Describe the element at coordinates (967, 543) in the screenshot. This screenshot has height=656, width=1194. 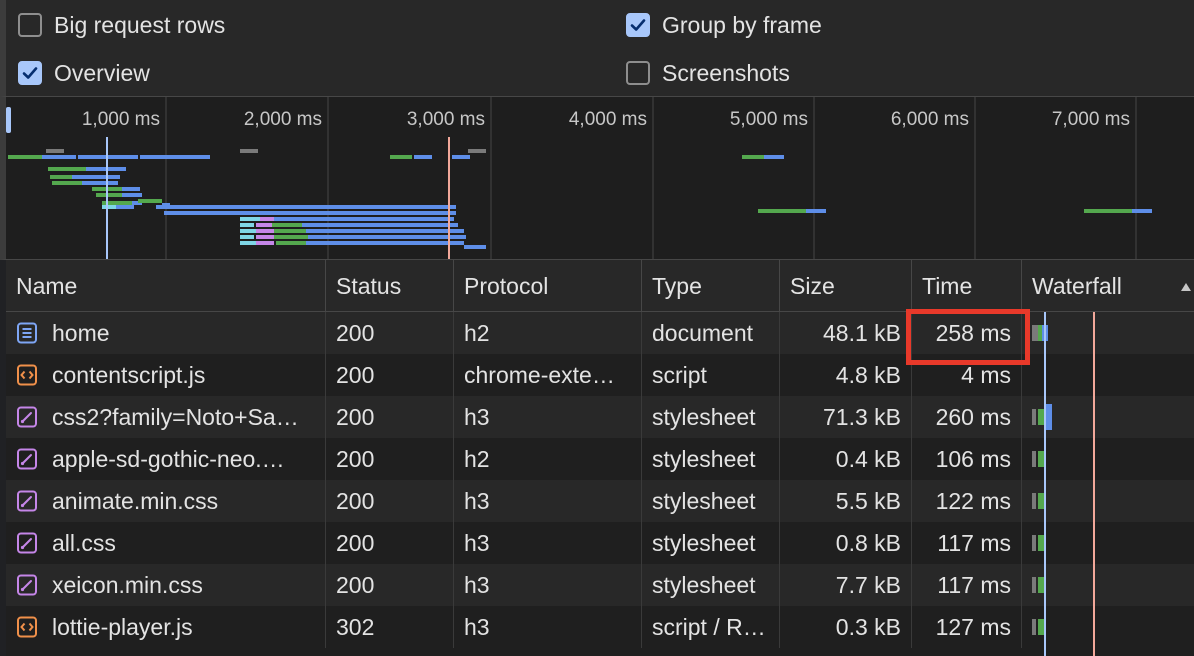
I see `cell-time: 117 ms` at that location.